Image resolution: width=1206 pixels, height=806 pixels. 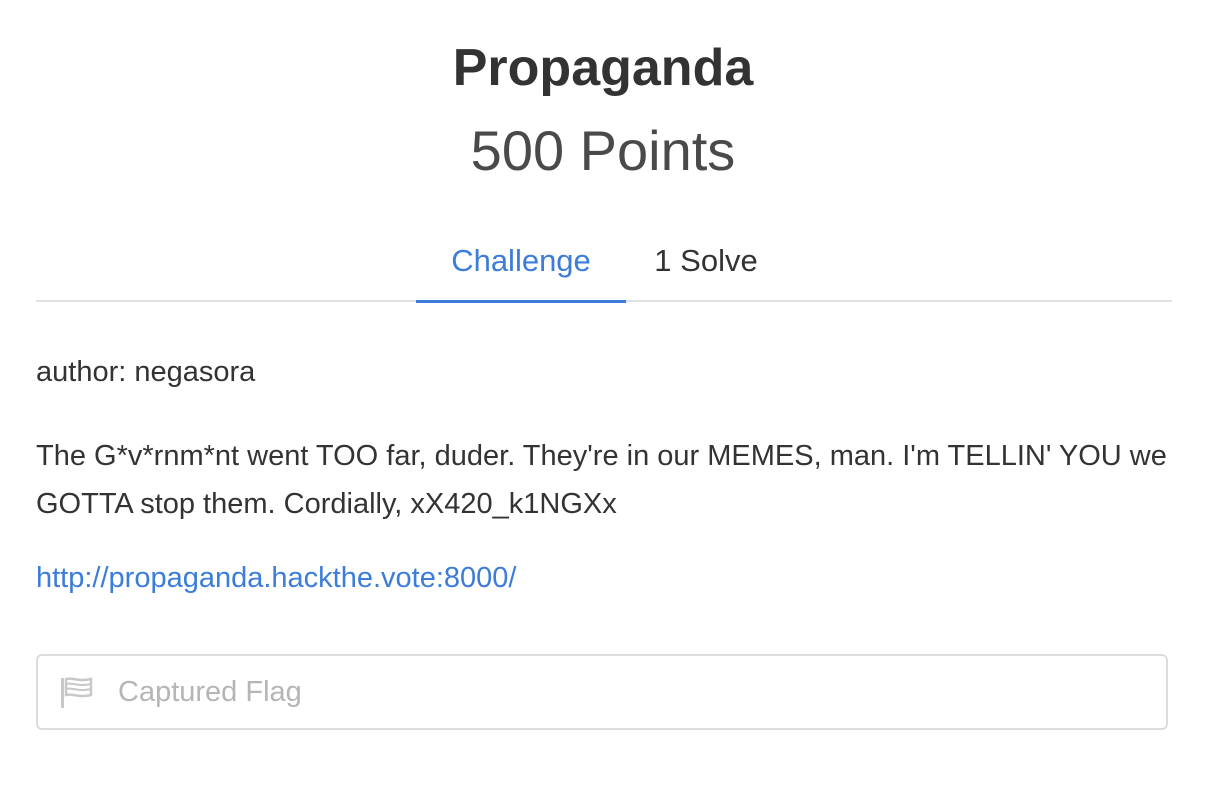 What do you see at coordinates (633, 692) in the screenshot?
I see `flag-input` at bounding box center [633, 692].